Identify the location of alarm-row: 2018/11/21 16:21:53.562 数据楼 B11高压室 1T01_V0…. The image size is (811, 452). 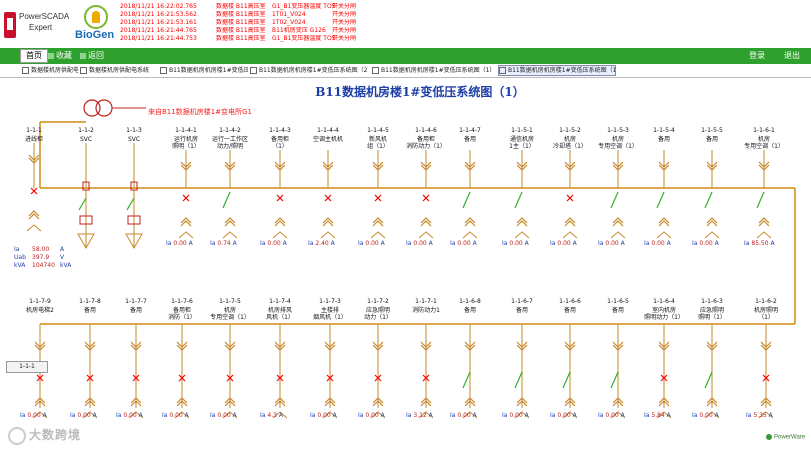
(242, 15).